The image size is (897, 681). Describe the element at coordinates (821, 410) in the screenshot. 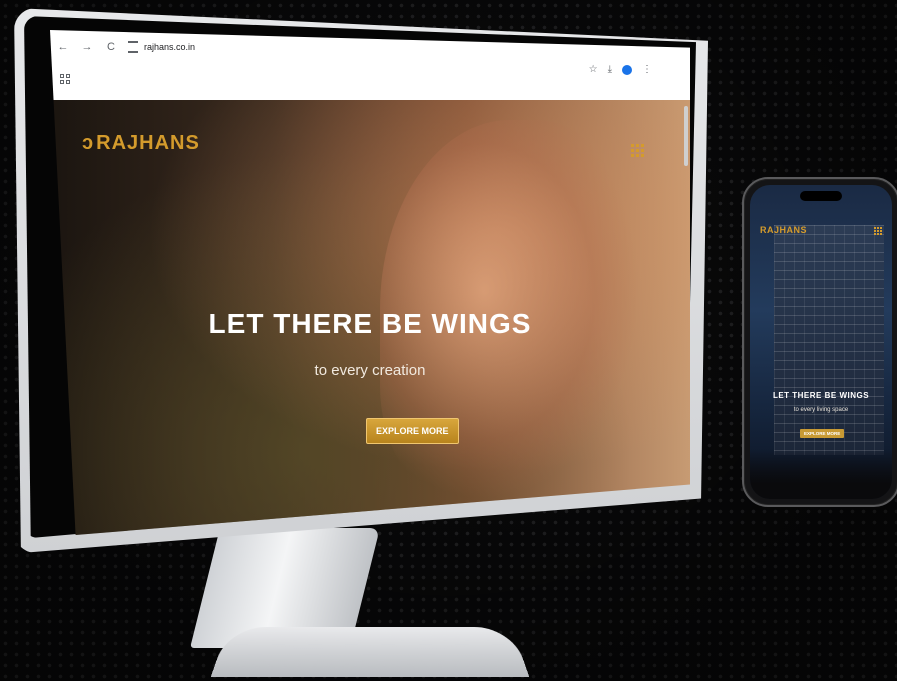

I see `mobile-hero-subheadline: to every living space` at that location.